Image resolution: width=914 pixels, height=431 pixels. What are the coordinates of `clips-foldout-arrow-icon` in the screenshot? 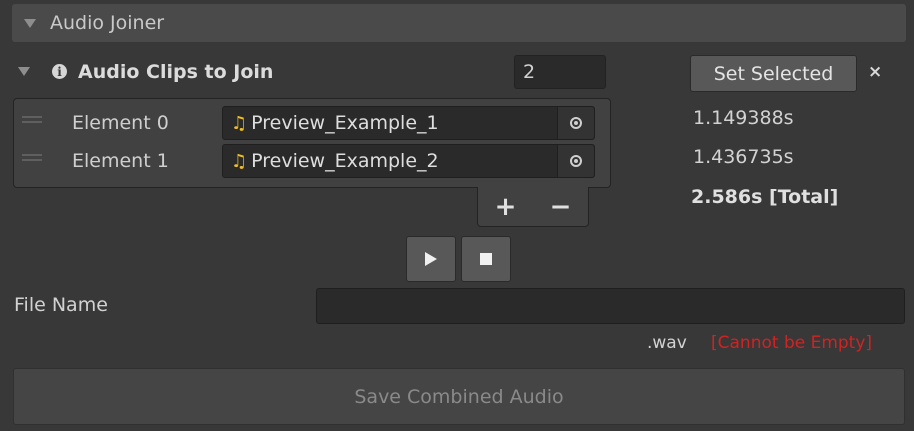 It's located at (24, 71).